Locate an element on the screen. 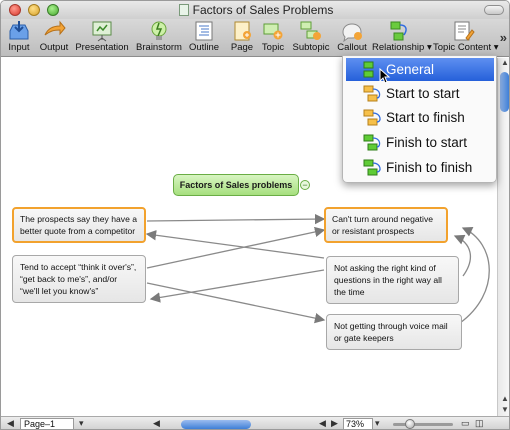  window-title: Factors of Sales Problems is located at coordinates (255, 10).